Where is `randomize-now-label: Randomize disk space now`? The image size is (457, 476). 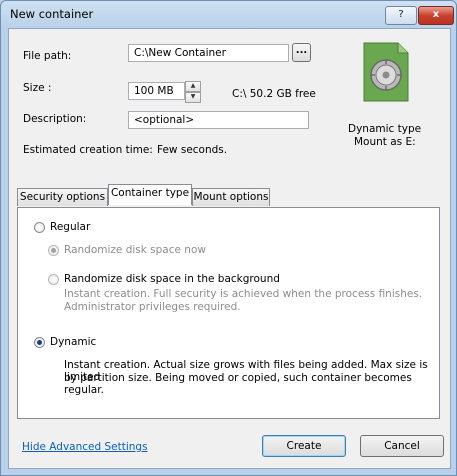 randomize-now-label: Randomize disk space now is located at coordinates (135, 250).